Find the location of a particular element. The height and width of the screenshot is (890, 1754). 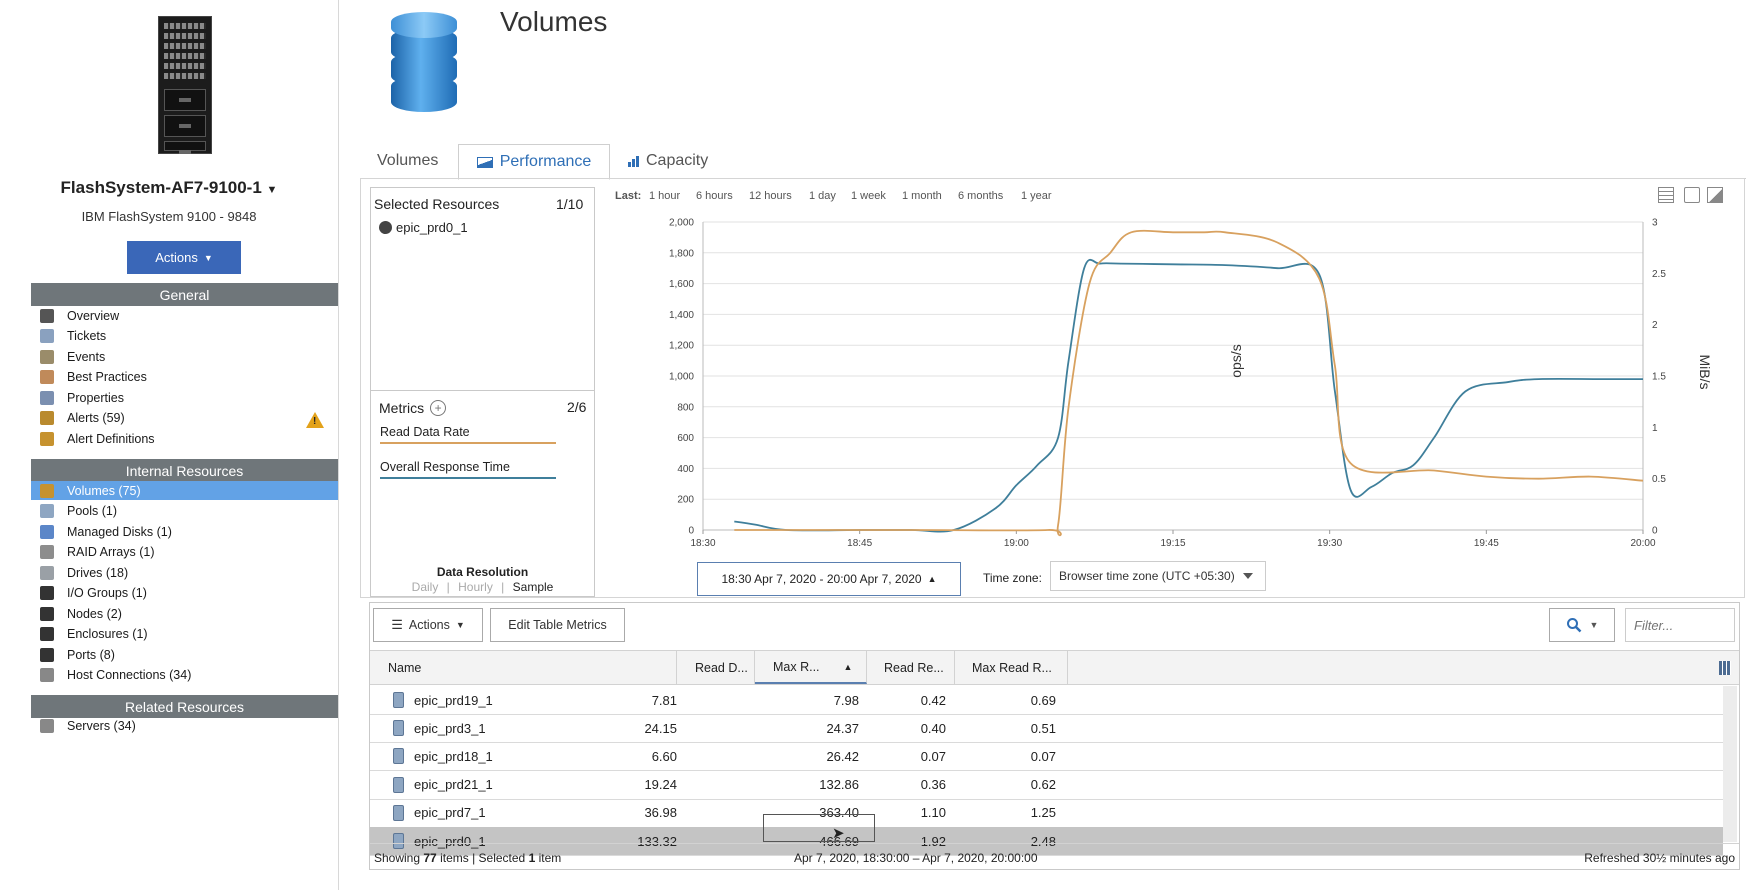

time-zone-value: Browser time zone (UTC +05:30) is located at coordinates (1147, 576).